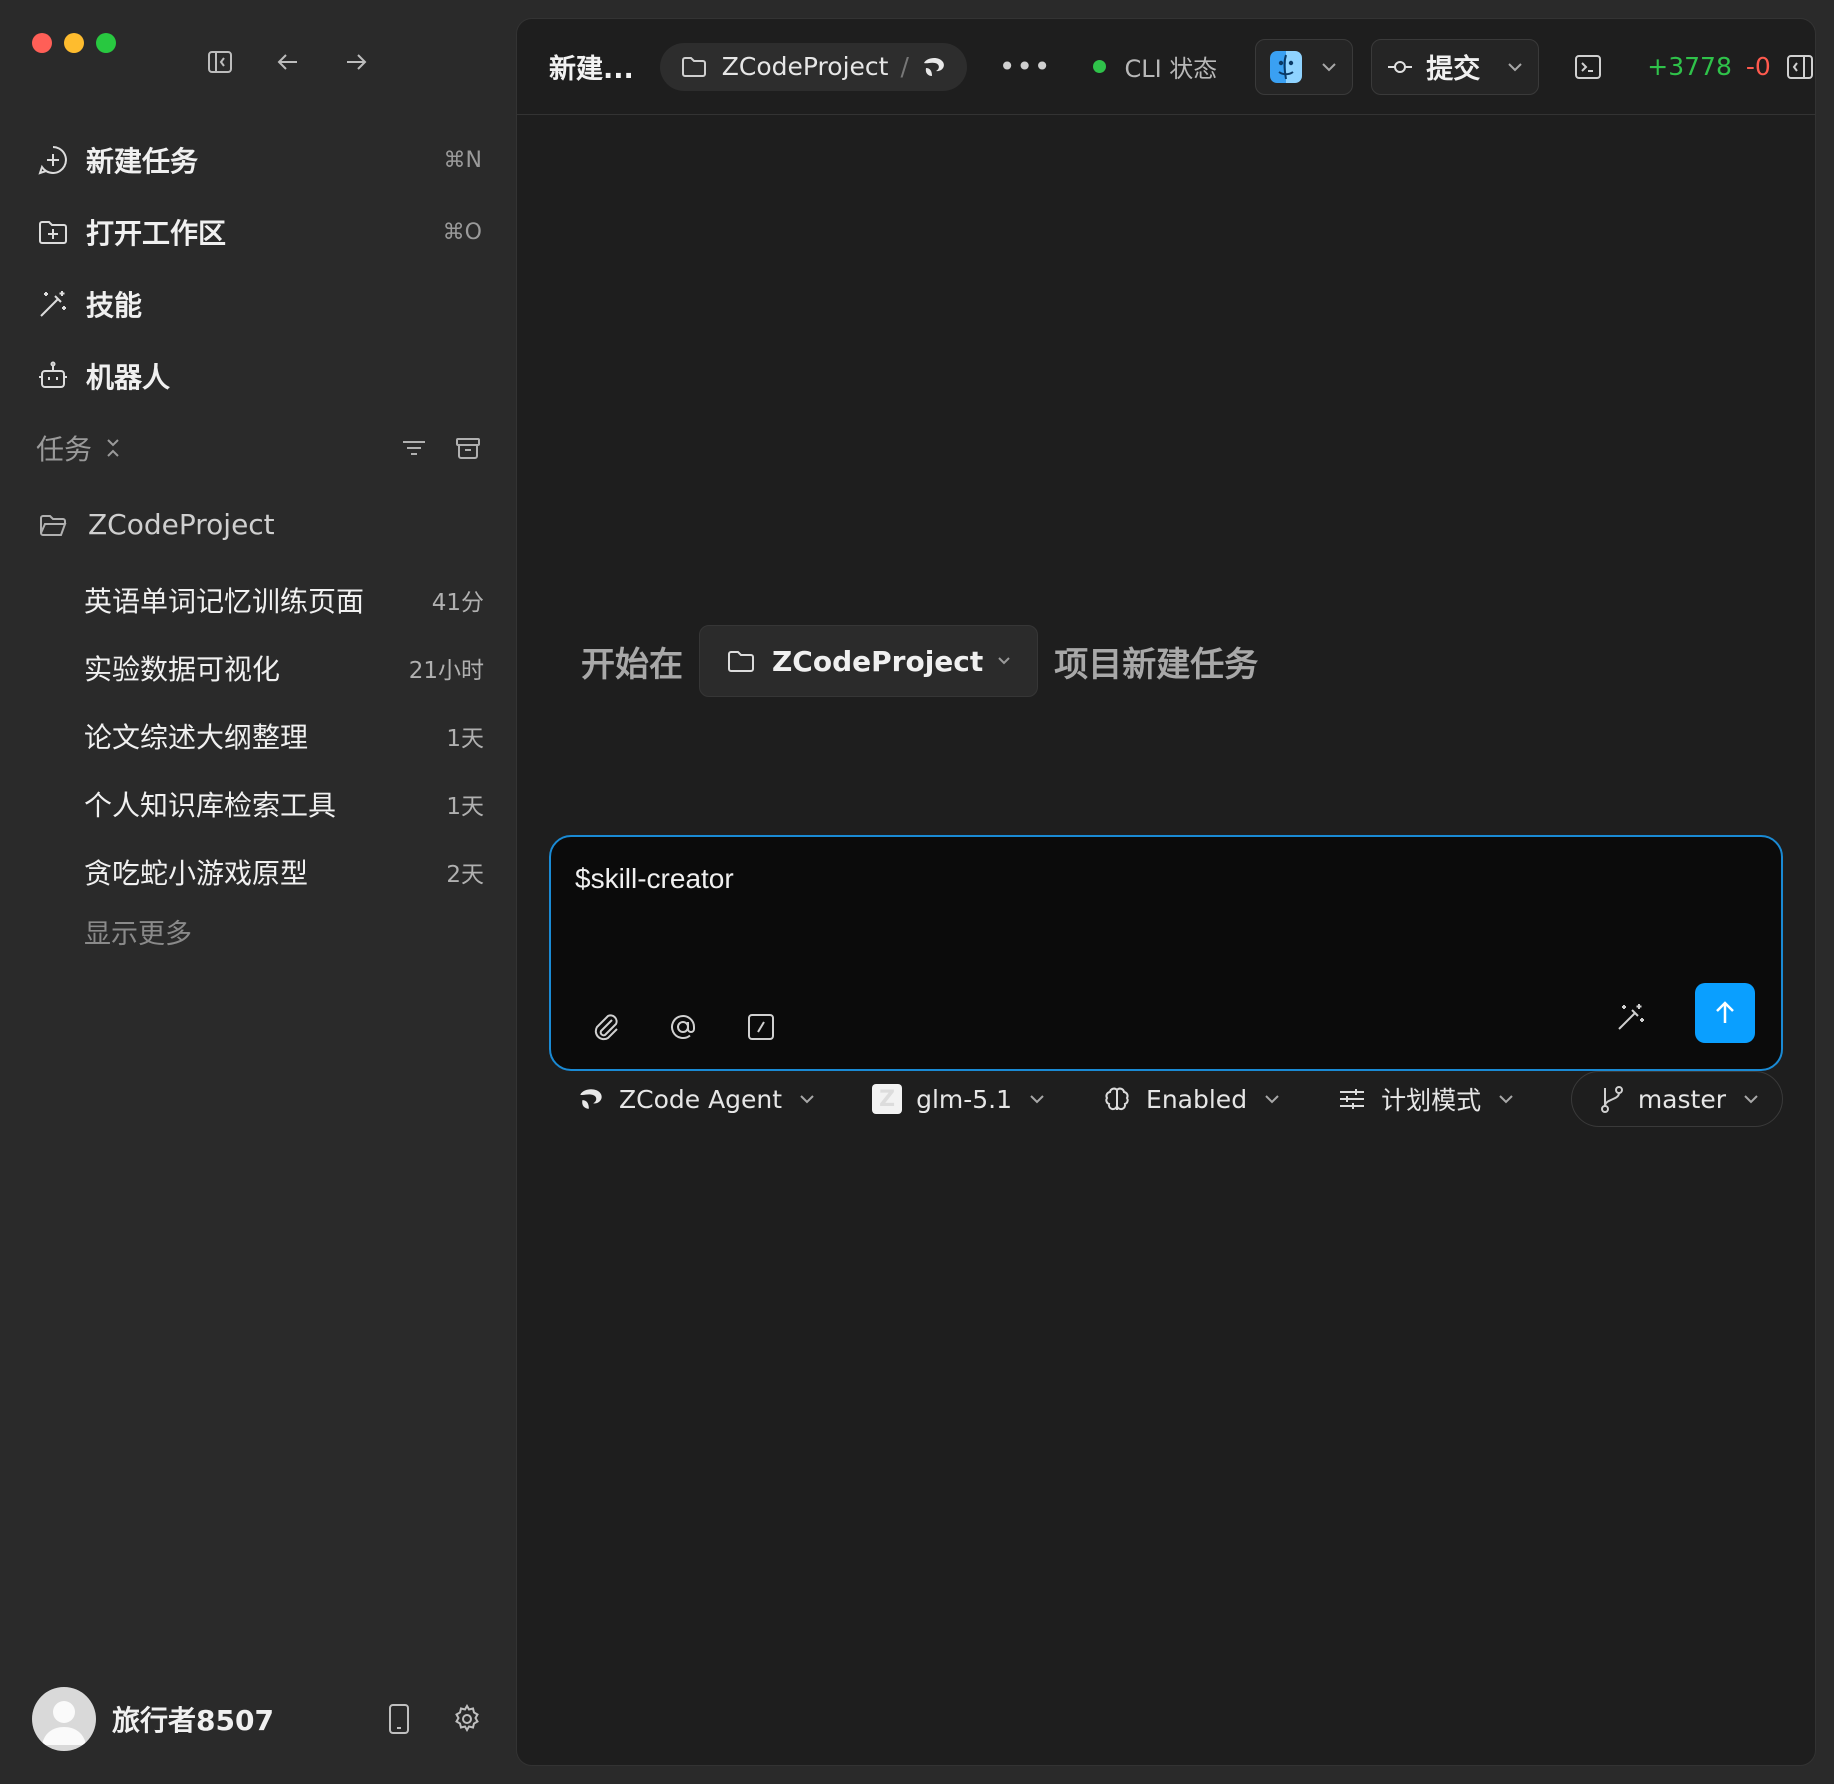 The width and height of the screenshot is (1834, 1784). What do you see at coordinates (805, 66) in the screenshot?
I see `breadcrumb-project: ZCodeProject` at bounding box center [805, 66].